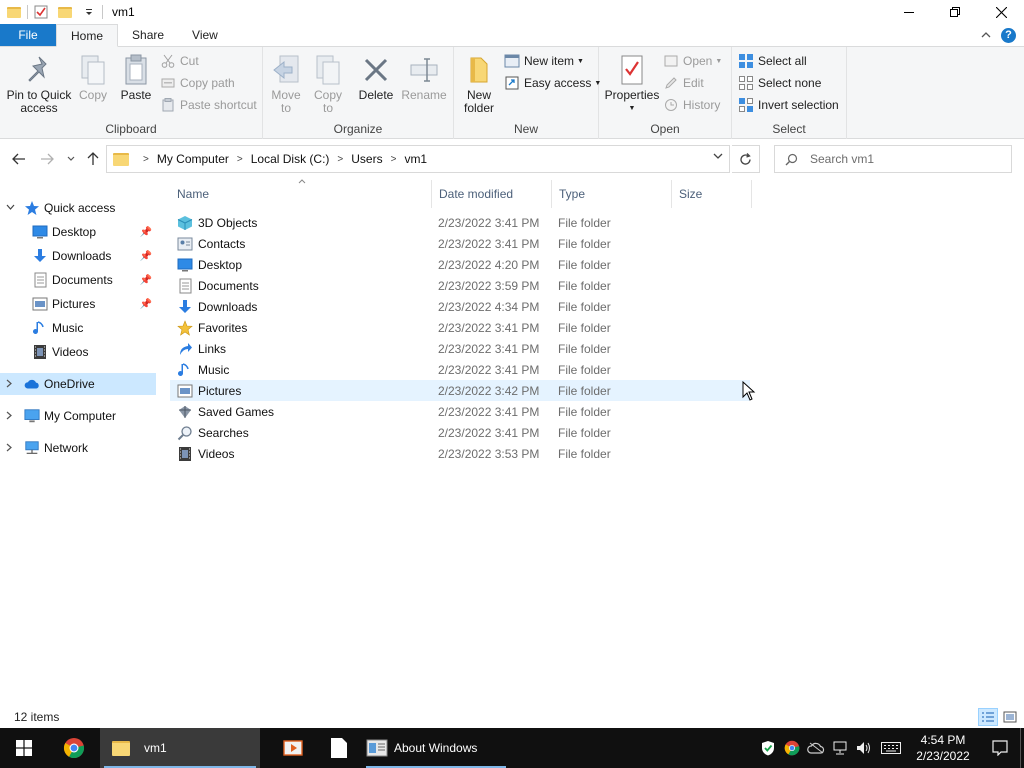 This screenshot has height=768, width=1024. I want to click on paste-button: Paste, so click(136, 77).